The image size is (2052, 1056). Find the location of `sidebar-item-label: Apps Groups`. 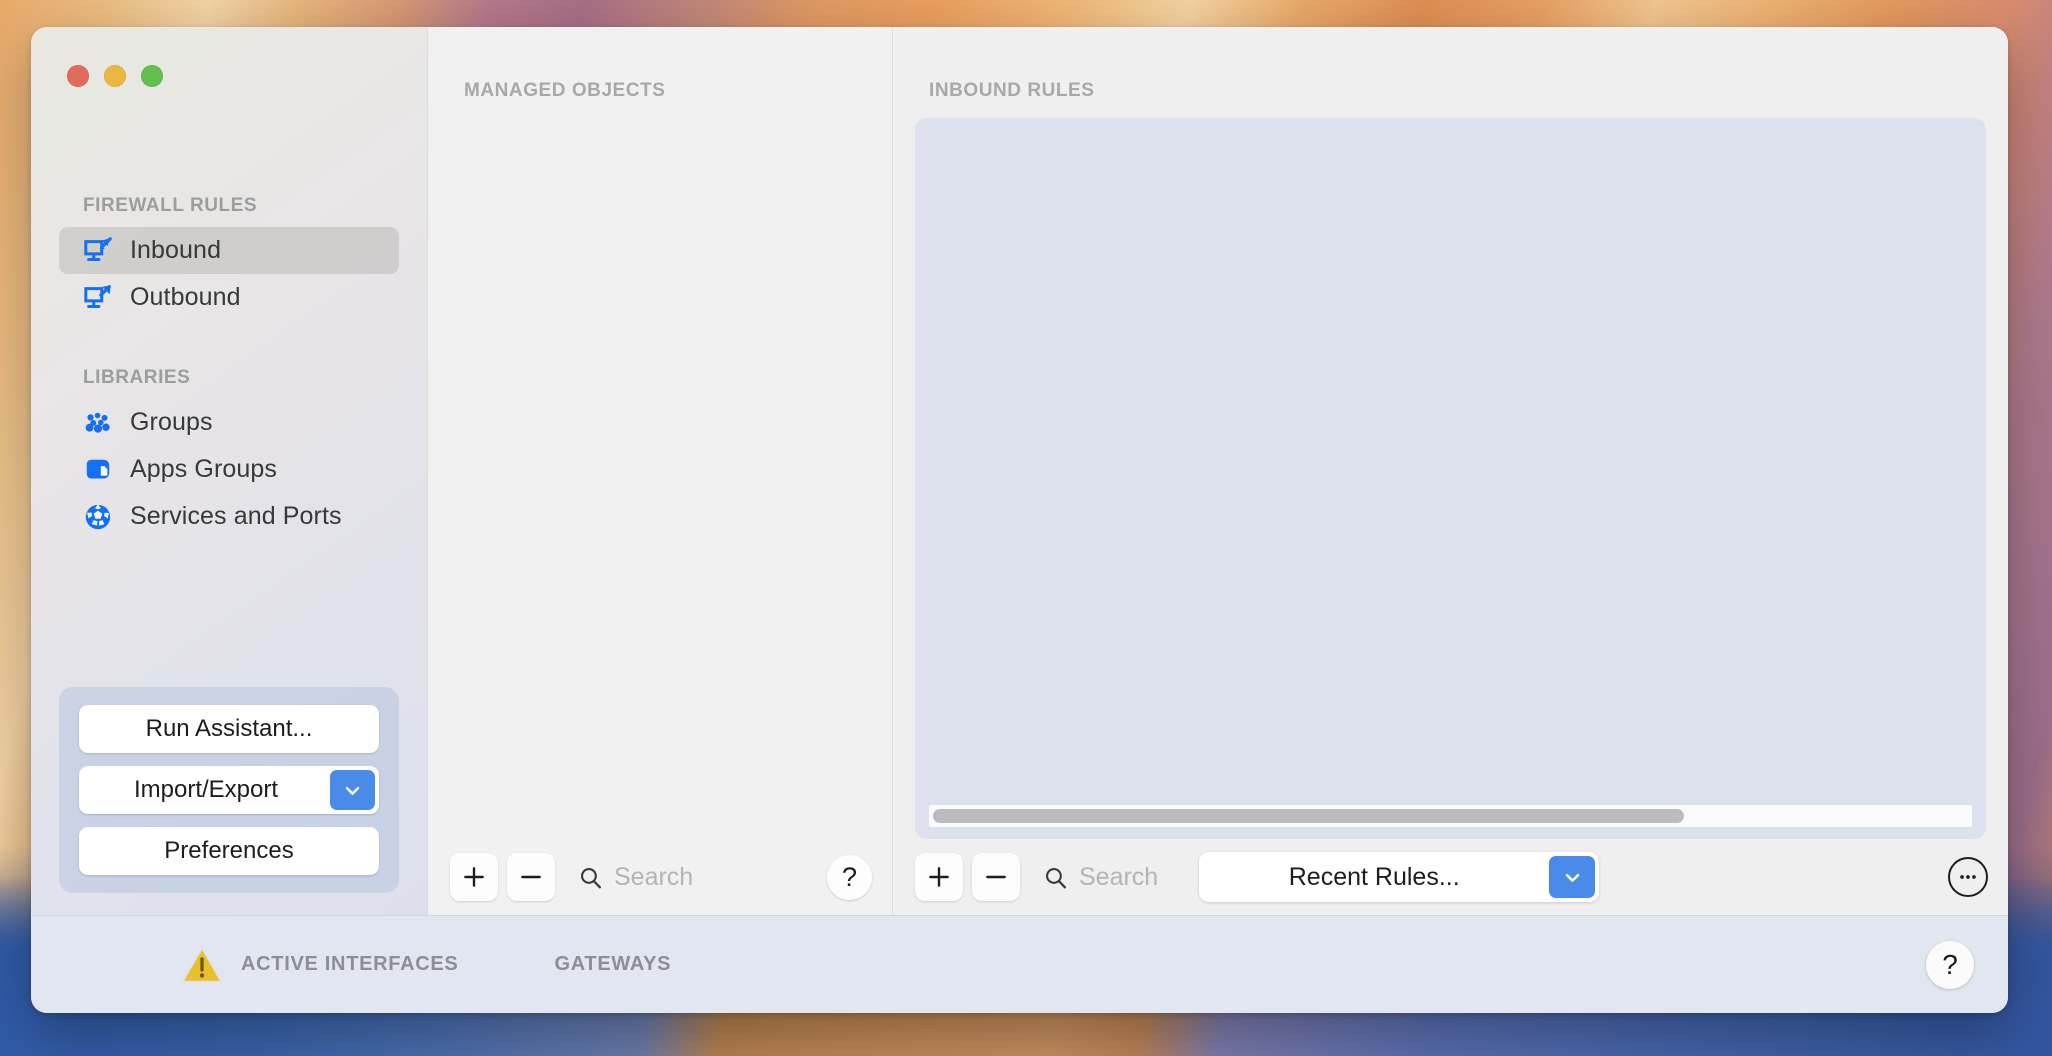

sidebar-item-label: Apps Groups is located at coordinates (204, 469).